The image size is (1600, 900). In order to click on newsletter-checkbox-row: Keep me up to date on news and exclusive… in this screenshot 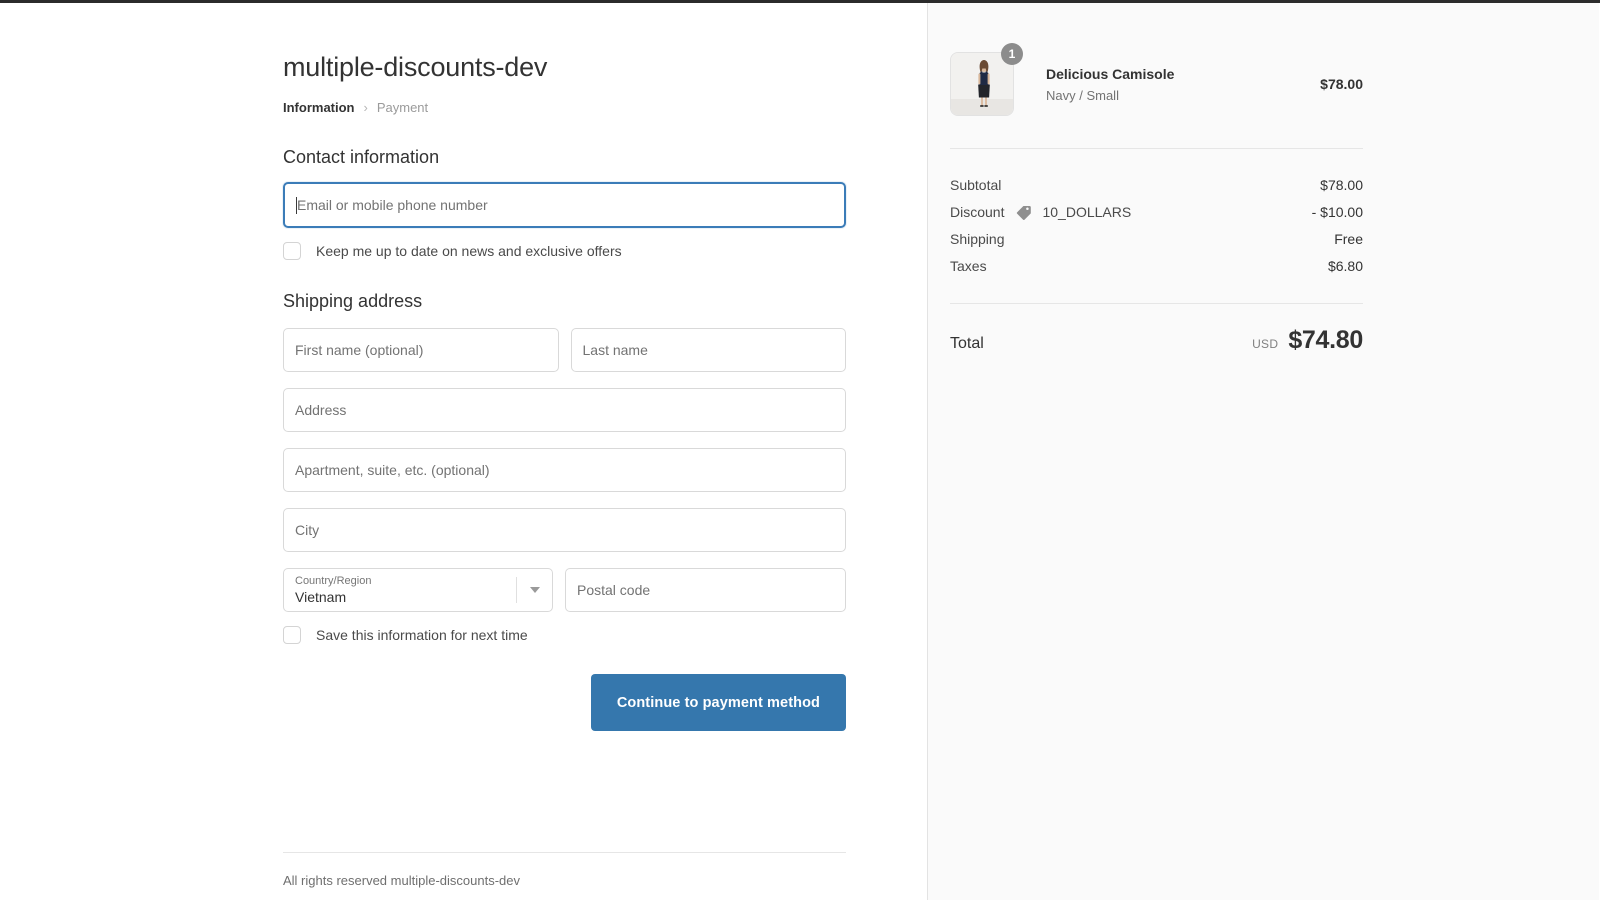, I will do `click(564, 251)`.